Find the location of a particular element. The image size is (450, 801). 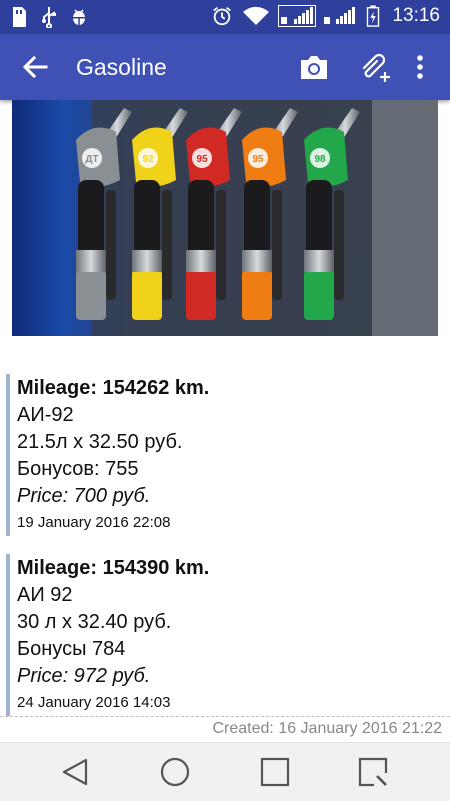

attachment-add-icon is located at coordinates (374, 66).